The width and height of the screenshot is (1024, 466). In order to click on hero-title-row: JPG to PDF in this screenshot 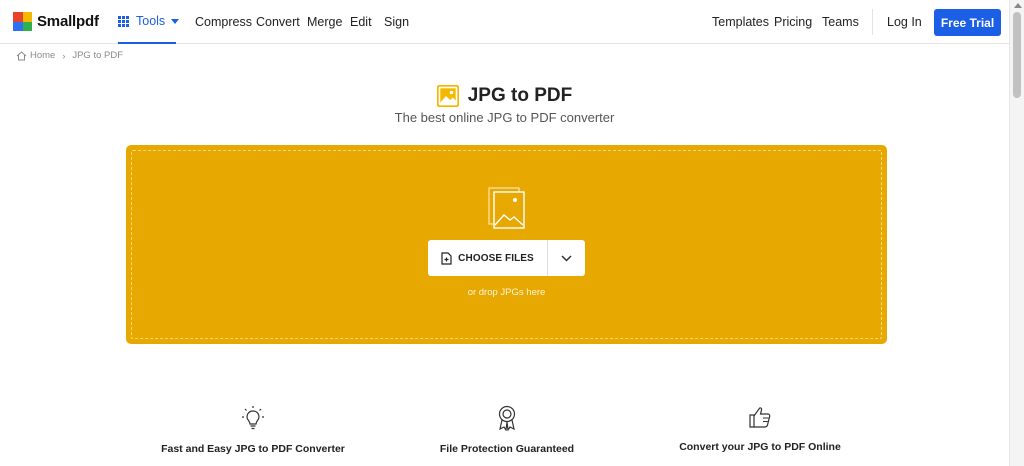, I will do `click(504, 96)`.